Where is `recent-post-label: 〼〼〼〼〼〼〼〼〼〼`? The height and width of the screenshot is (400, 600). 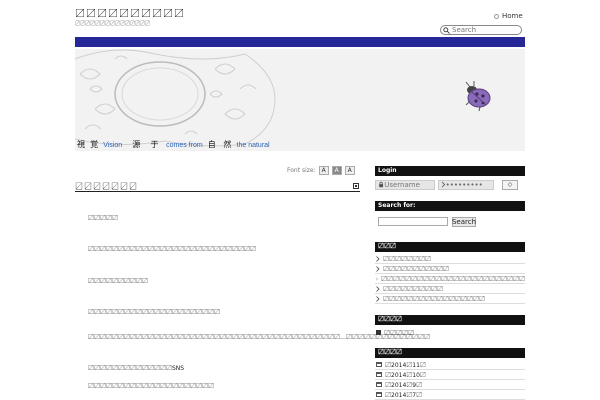 recent-post-label: 〼〼〼〼〼〼〼〼〼〼 is located at coordinates (413, 289).